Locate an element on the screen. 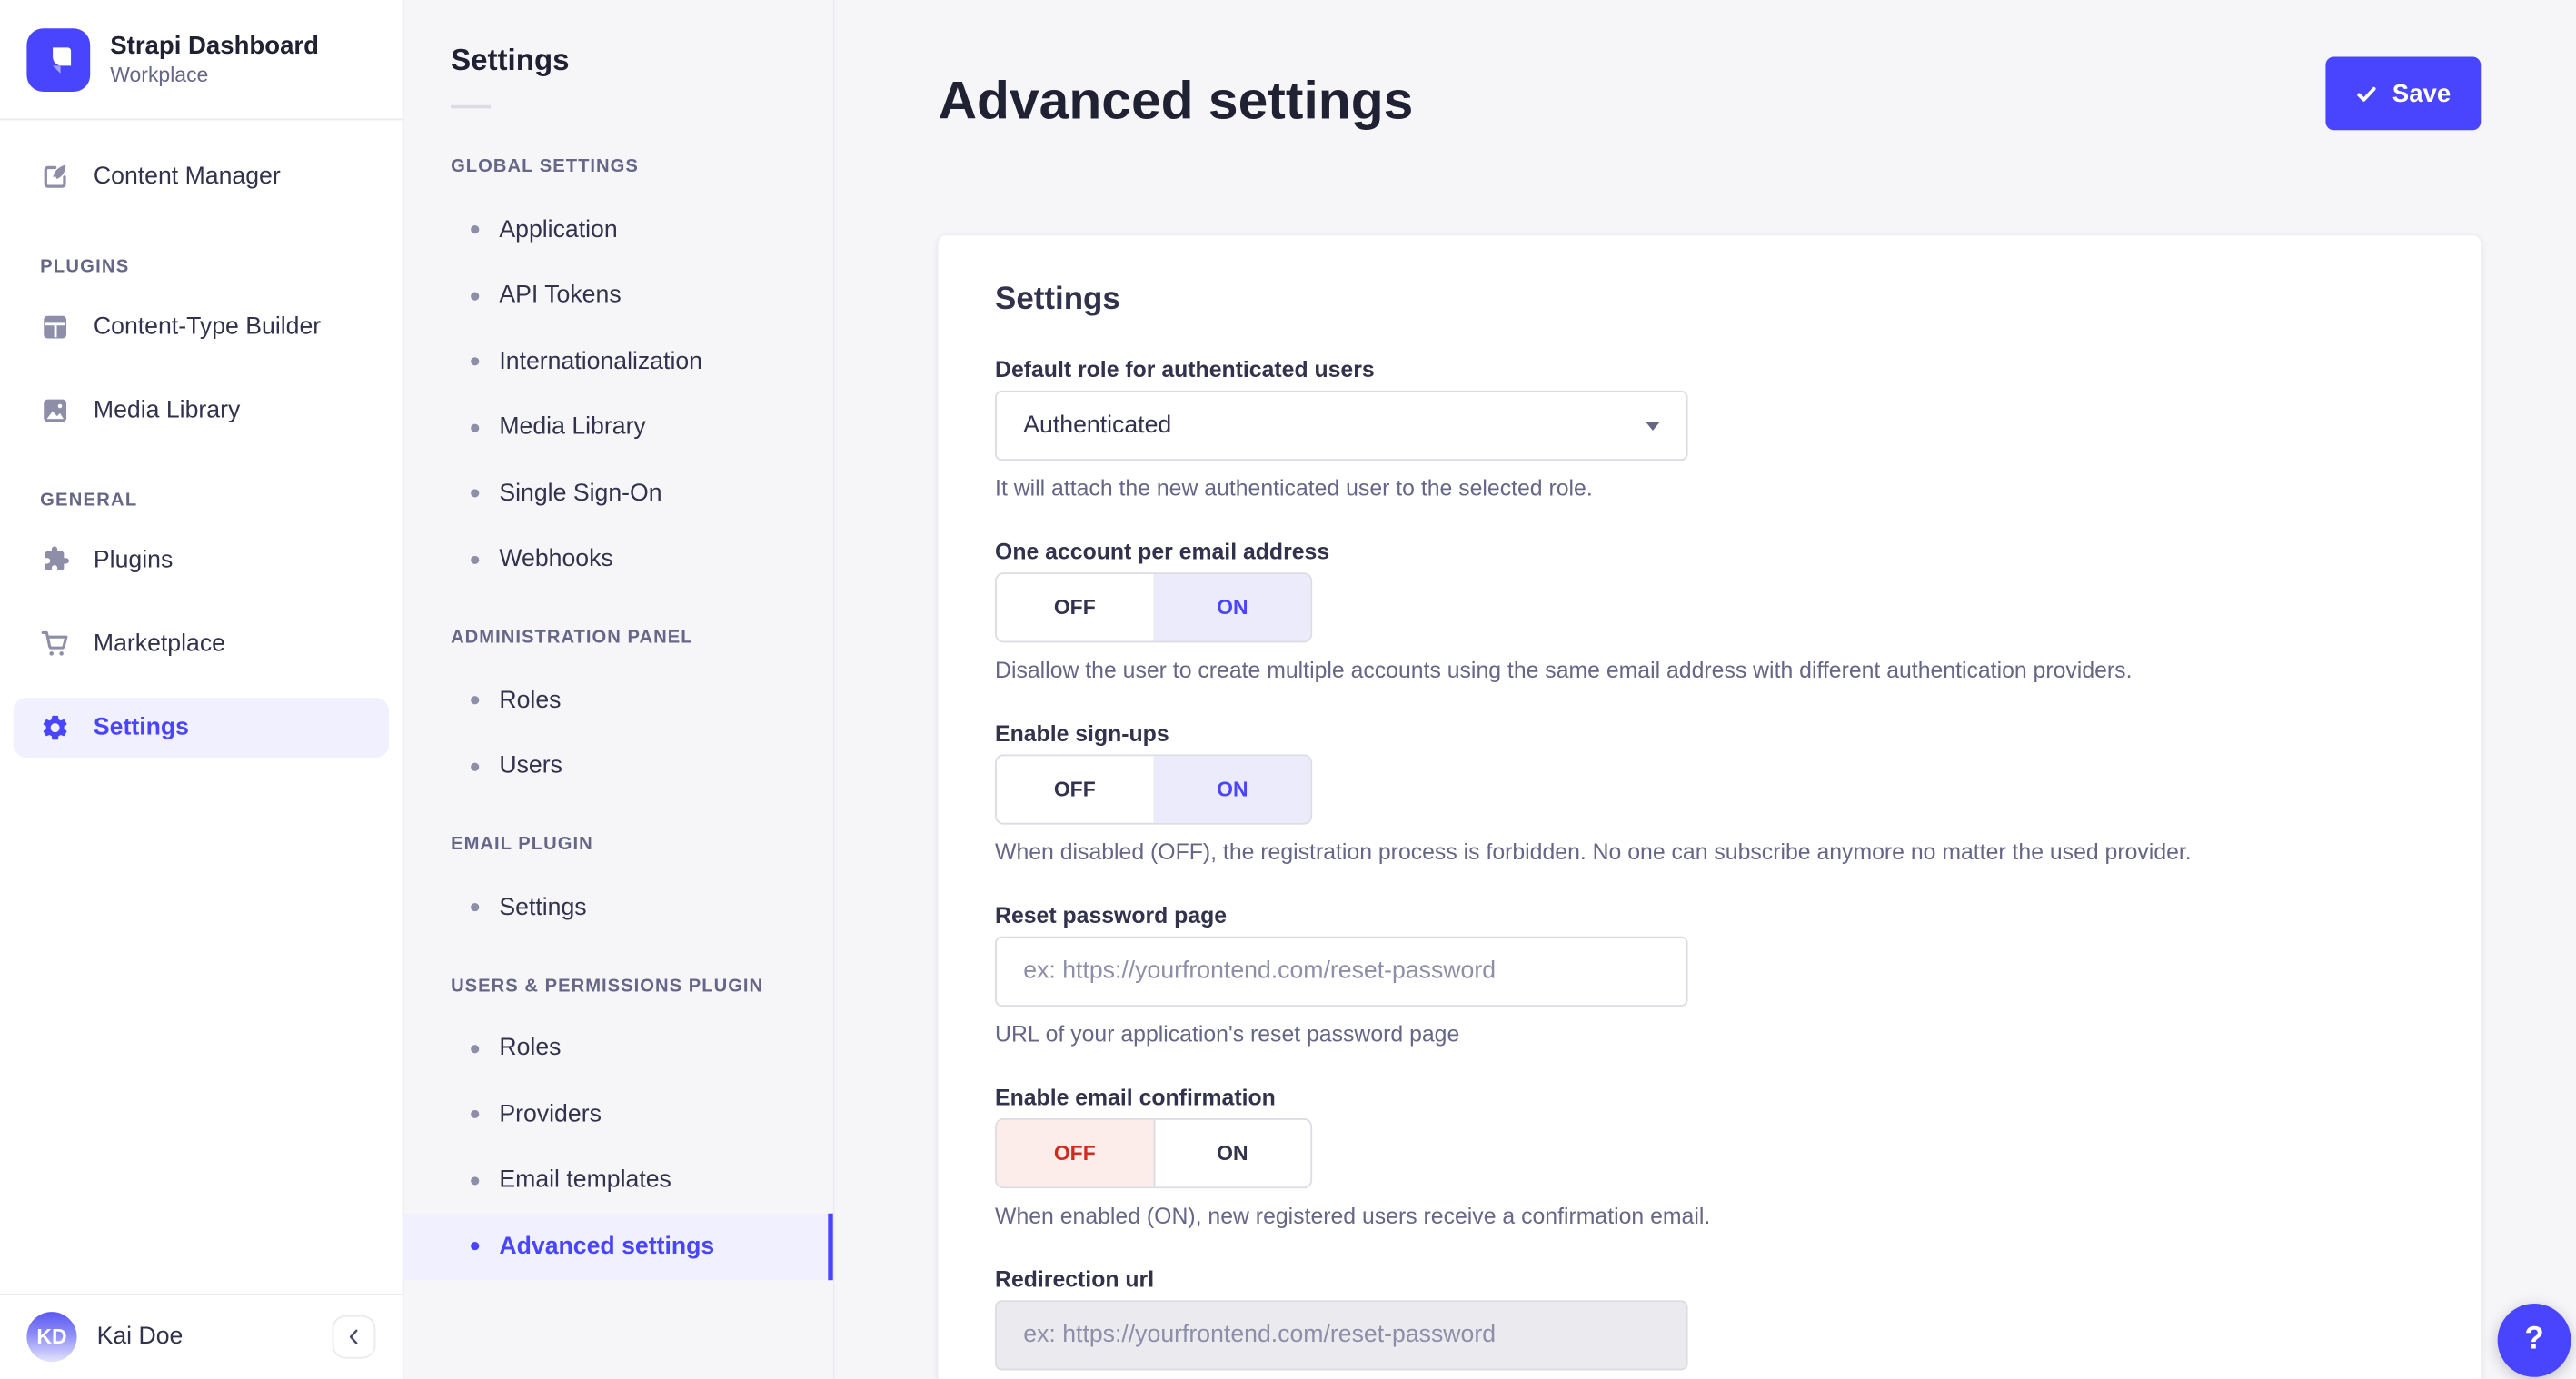 Image resolution: width=2576 pixels, height=1379 pixels. strapi-logo-icon is located at coordinates (59, 59).